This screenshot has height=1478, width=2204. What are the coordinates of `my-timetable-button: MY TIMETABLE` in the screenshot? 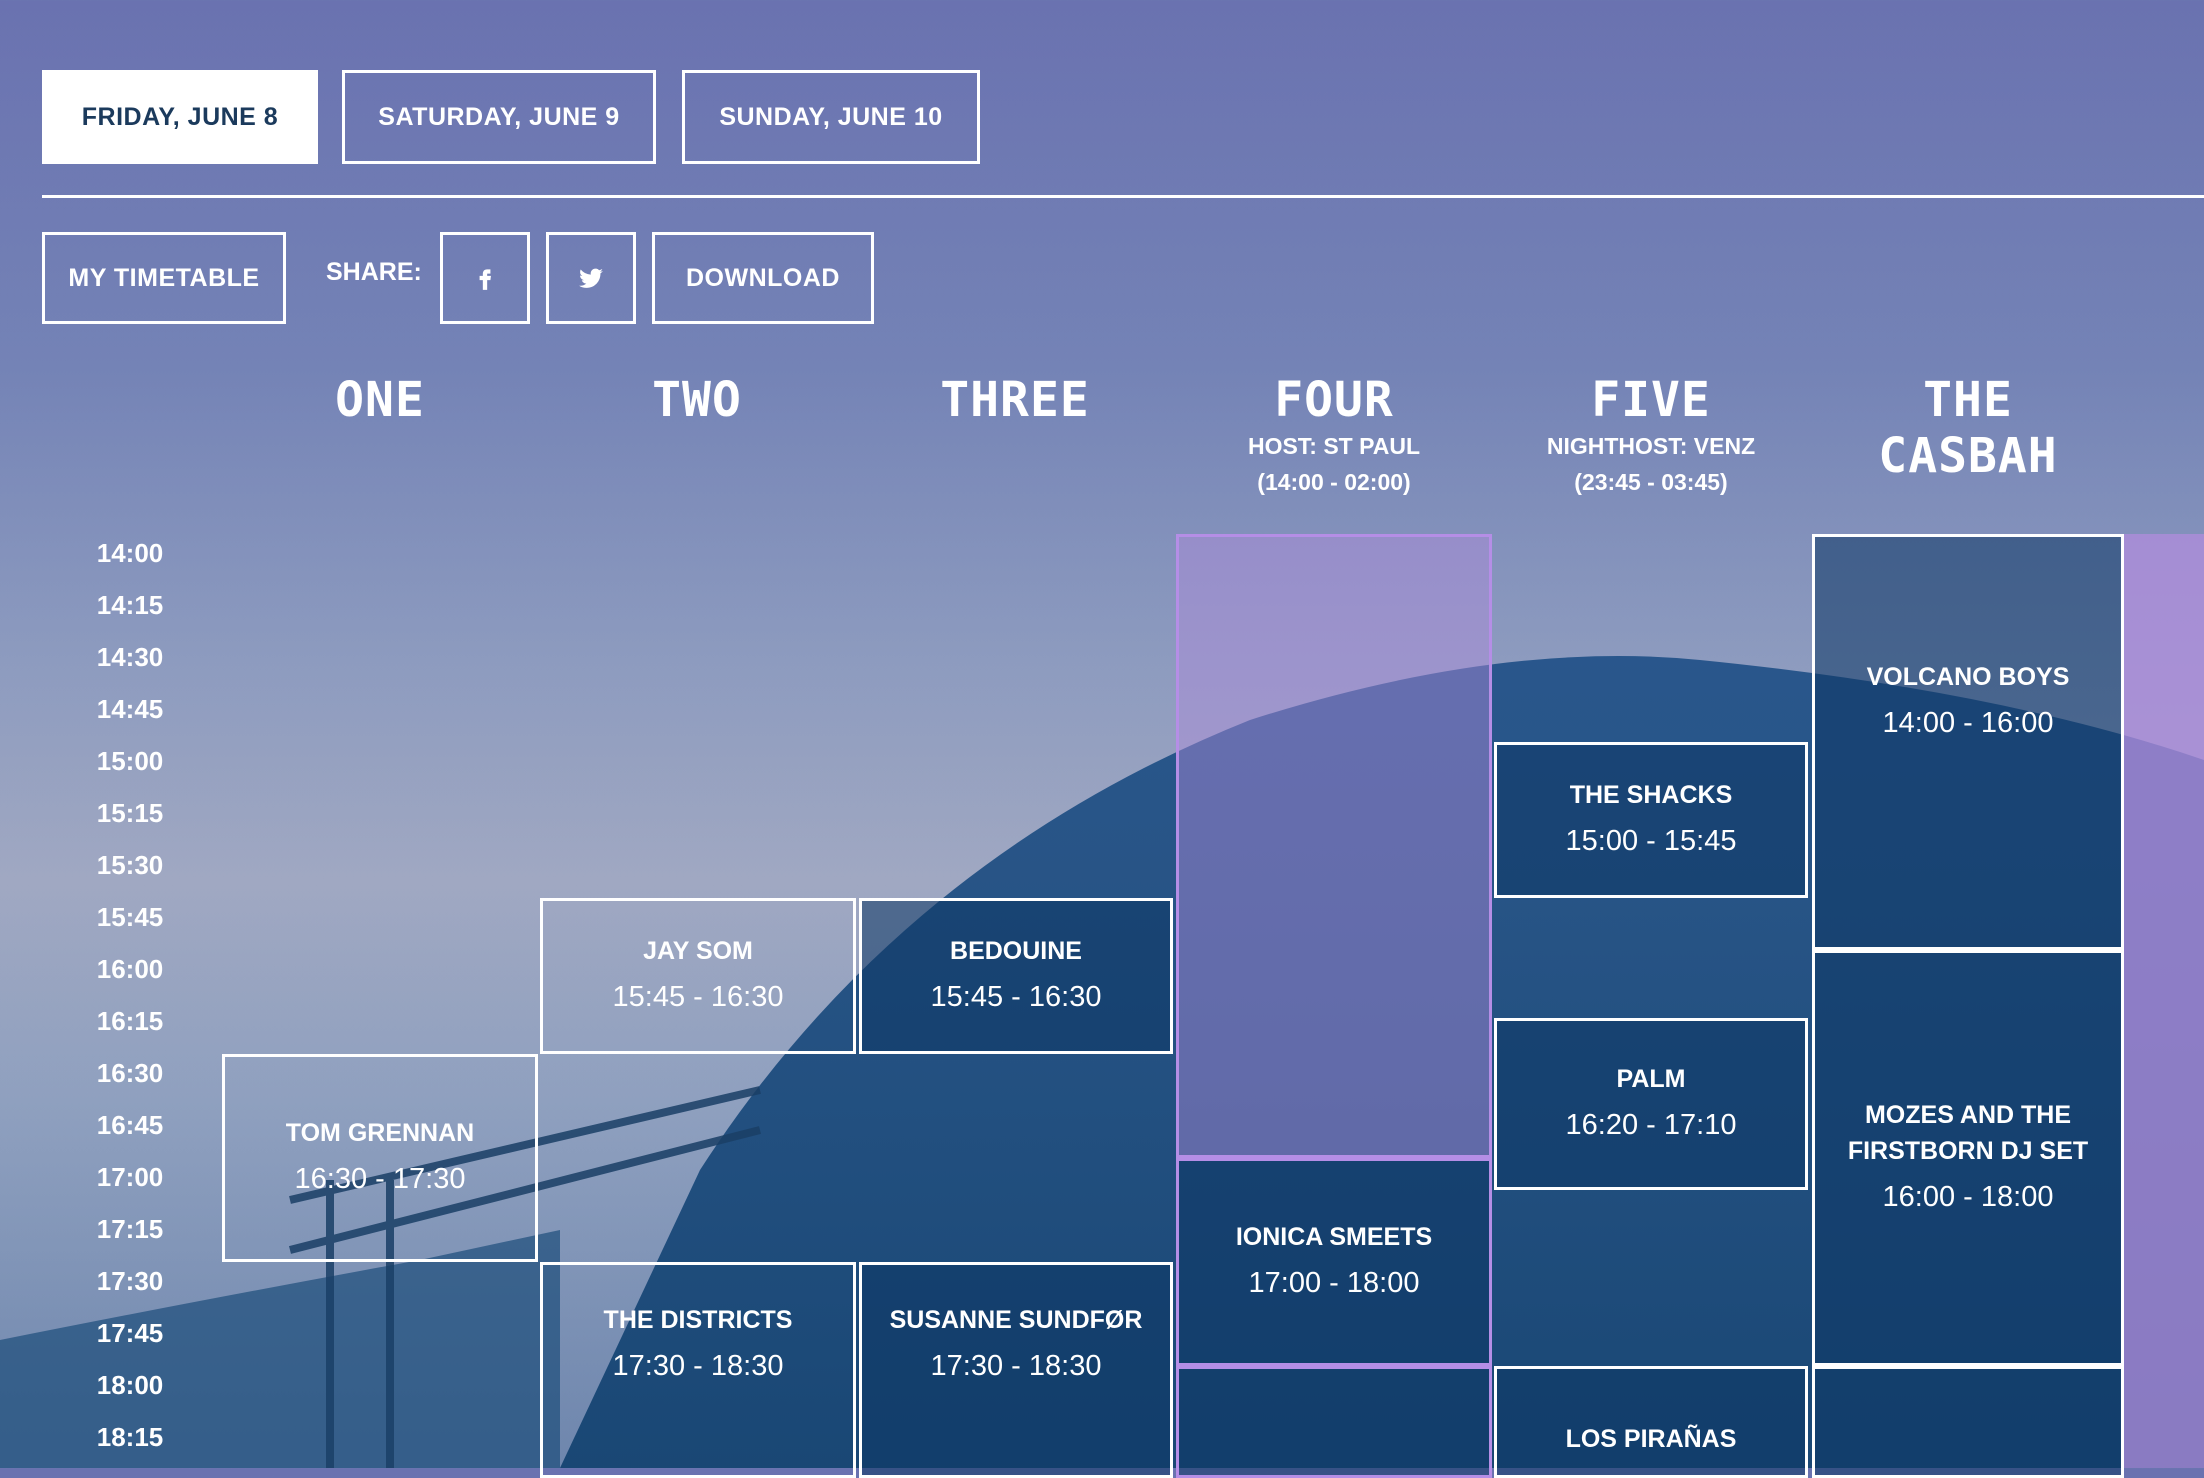 It's located at (164, 278).